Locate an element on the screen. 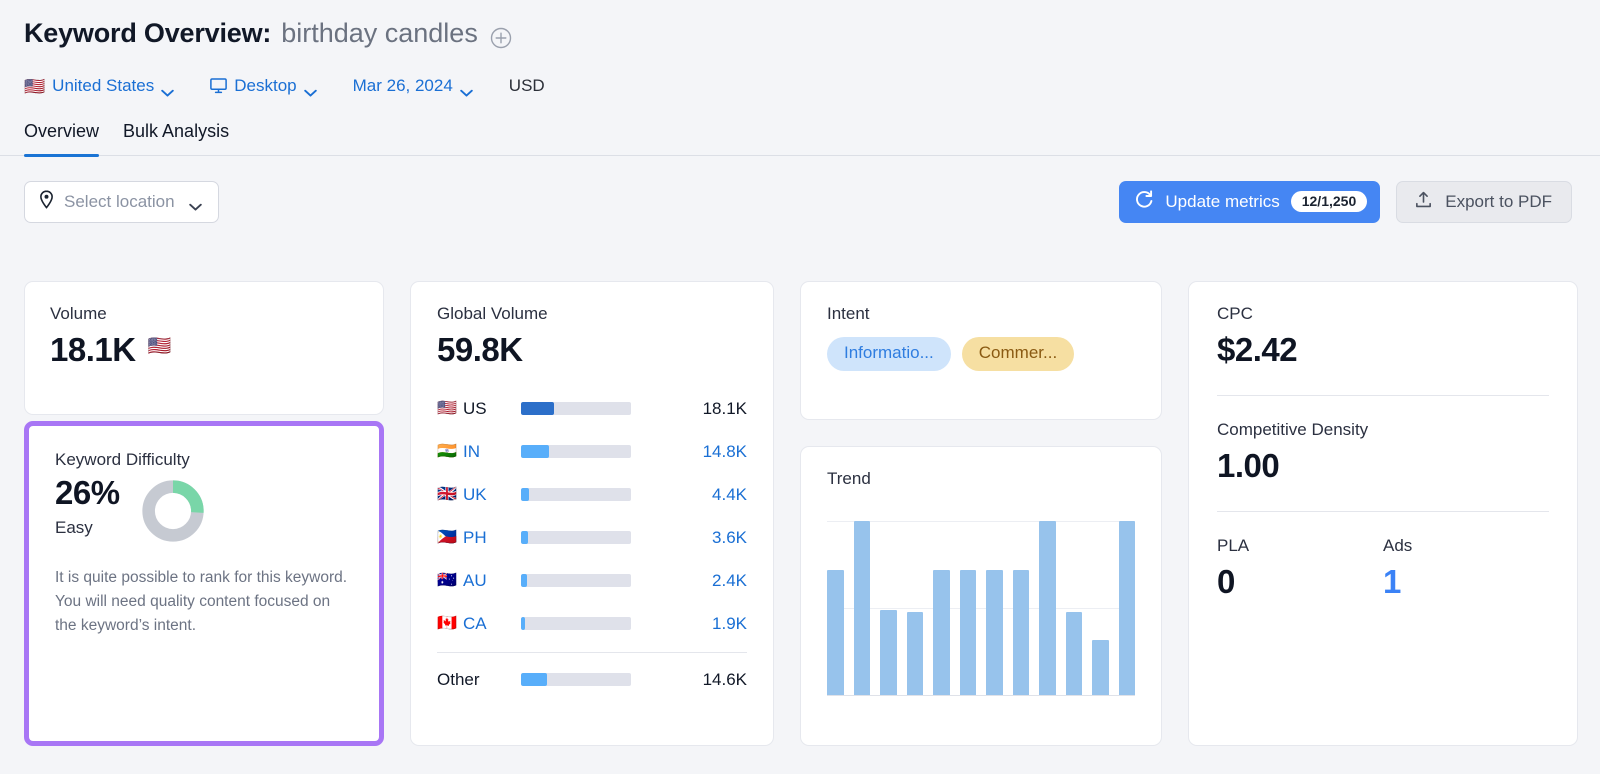 The height and width of the screenshot is (774, 1600). column-intent-trend: Intent Informatio... Commer... Trend is located at coordinates (981, 513).